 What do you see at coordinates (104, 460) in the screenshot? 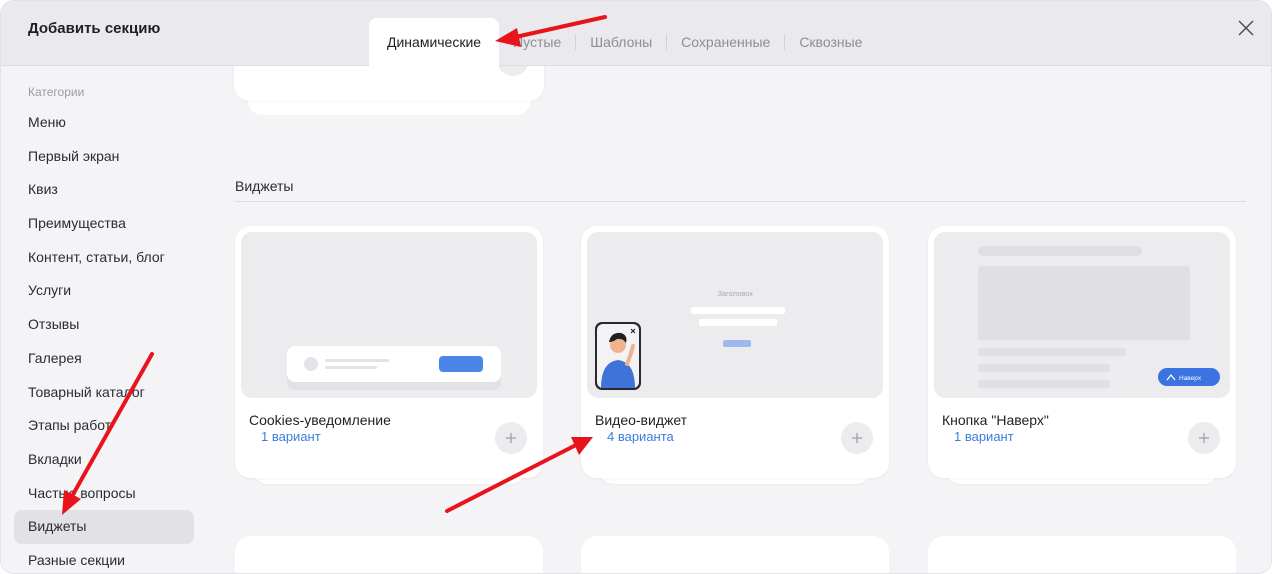
I see `sidebar-item-tabs: Вкладки` at bounding box center [104, 460].